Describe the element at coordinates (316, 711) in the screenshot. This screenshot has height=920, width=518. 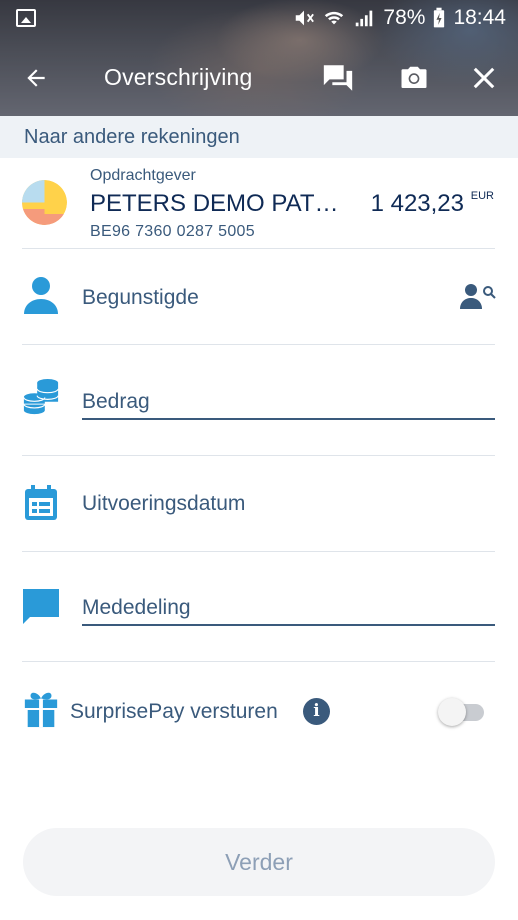
I see `info-icon: i` at that location.